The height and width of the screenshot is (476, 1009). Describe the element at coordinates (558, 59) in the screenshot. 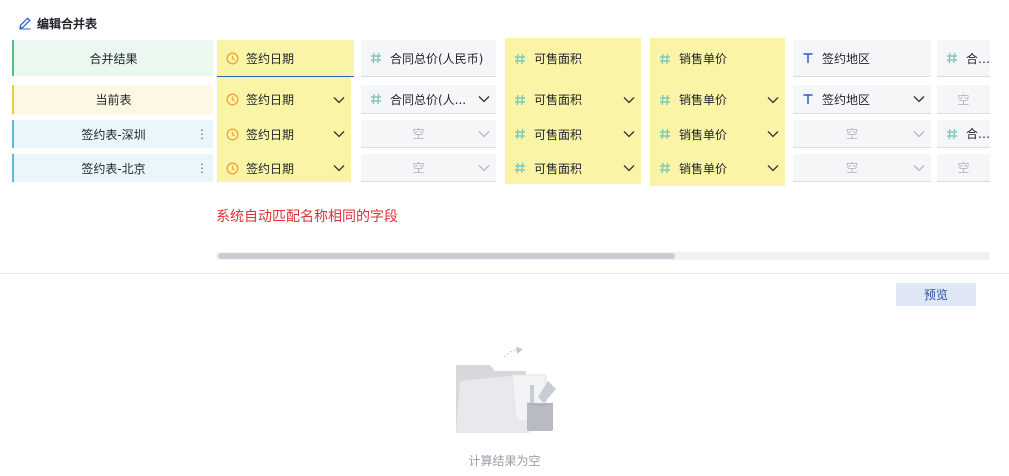

I see `column-name: 可售面积` at that location.